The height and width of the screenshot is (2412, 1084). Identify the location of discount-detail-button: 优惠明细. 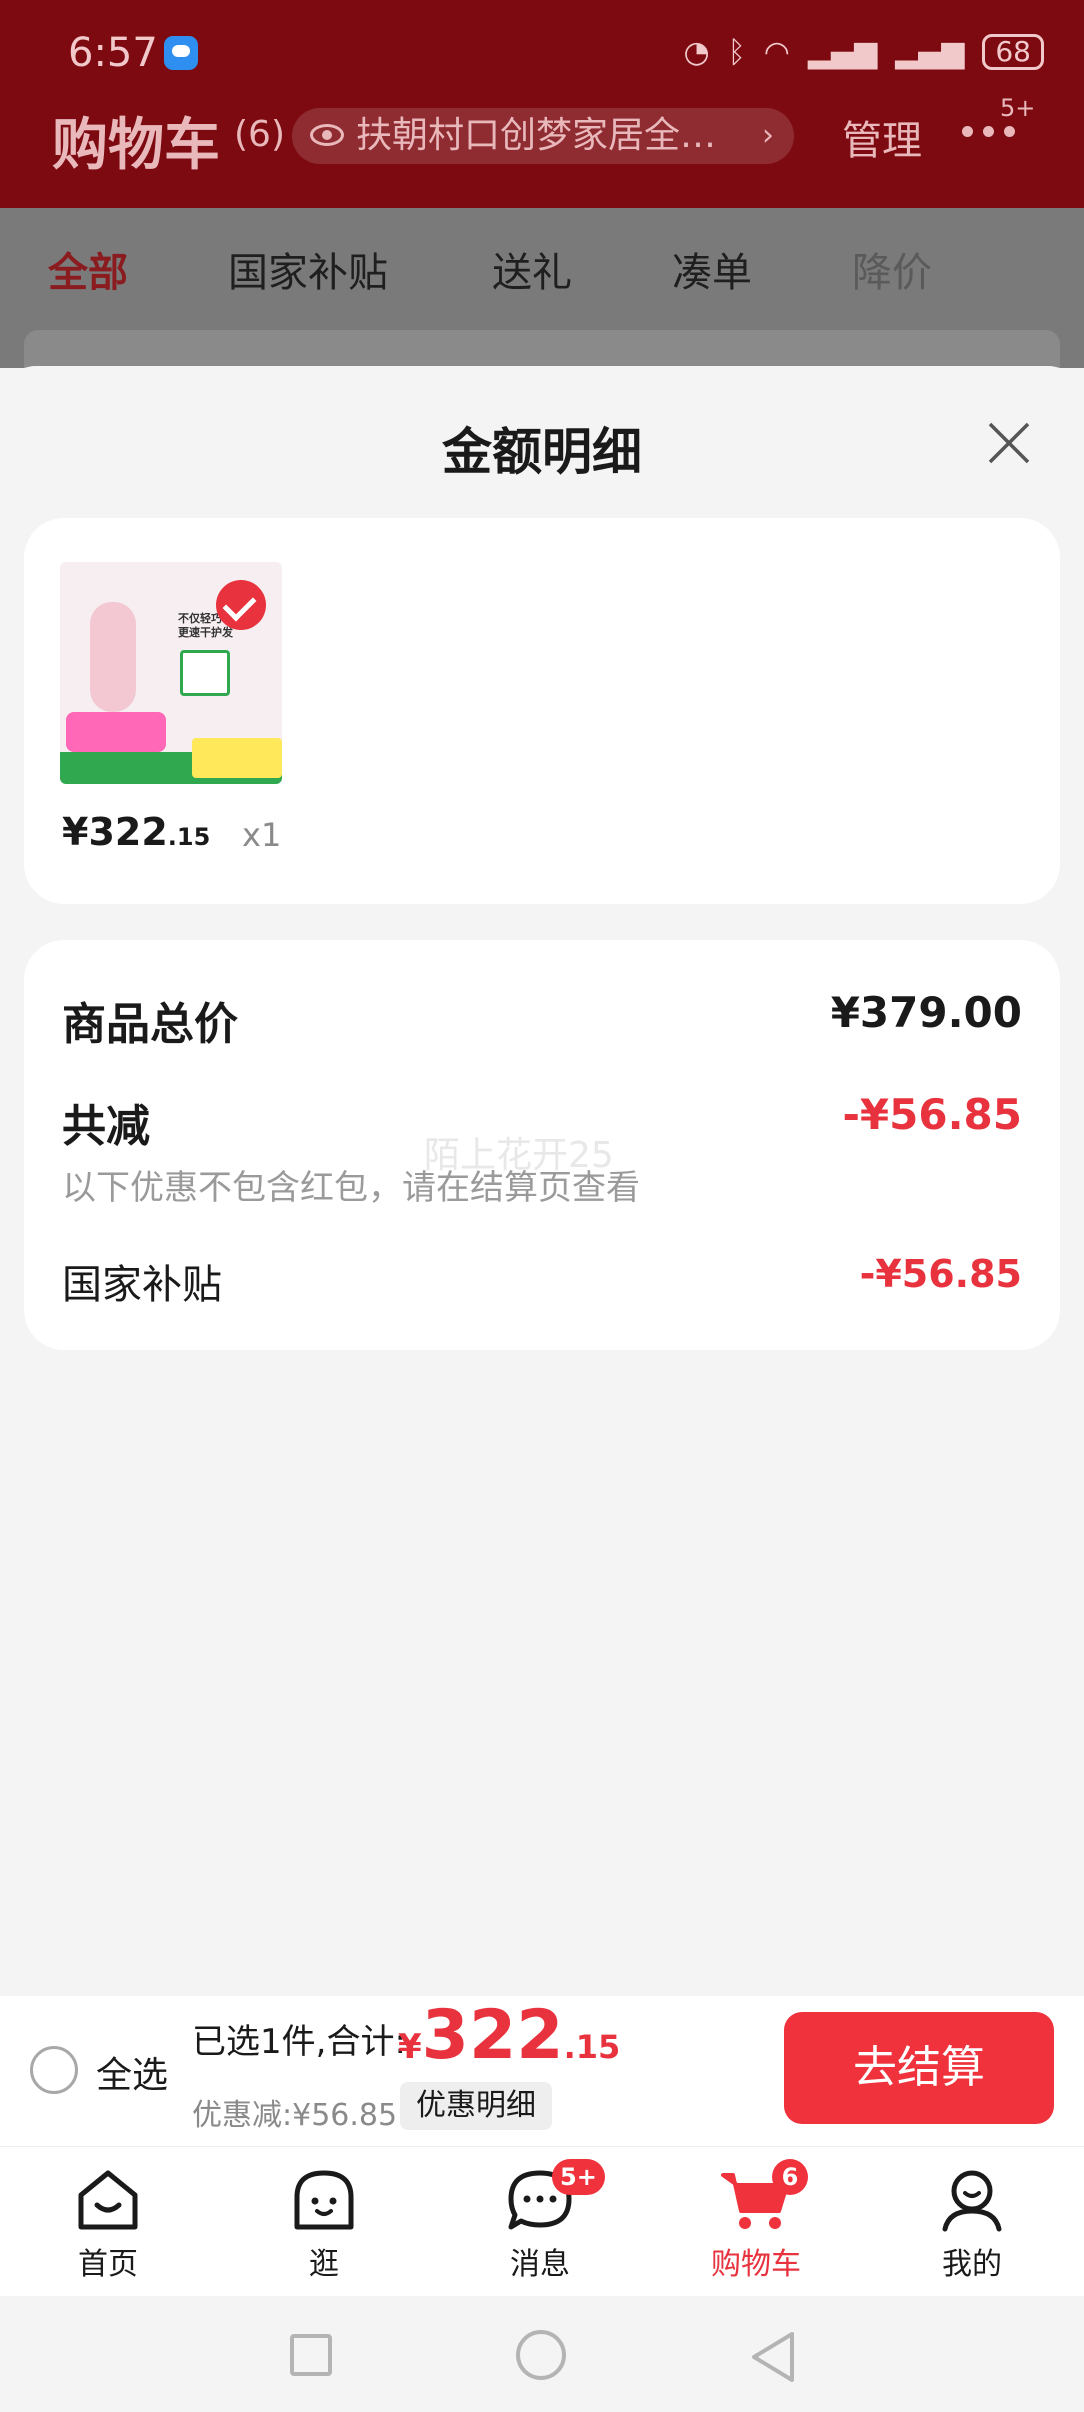
(476, 2106).